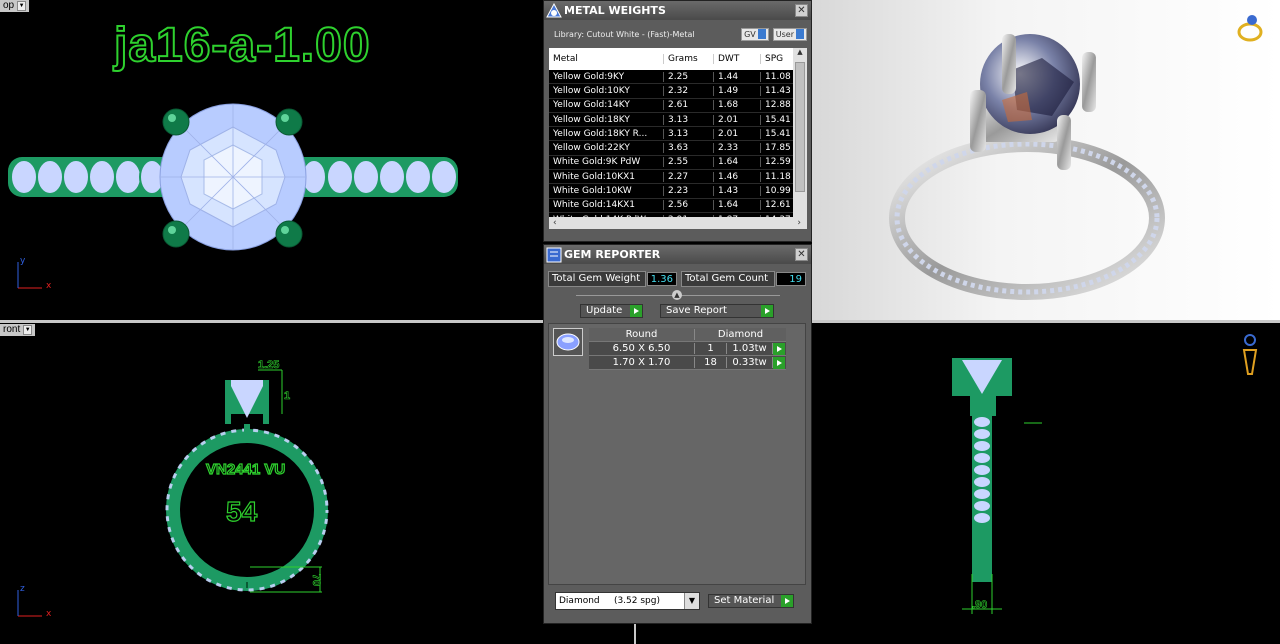 This screenshot has width=1280, height=644. Describe the element at coordinates (737, 148) in the screenshot. I see `table-cell: 2.33` at that location.